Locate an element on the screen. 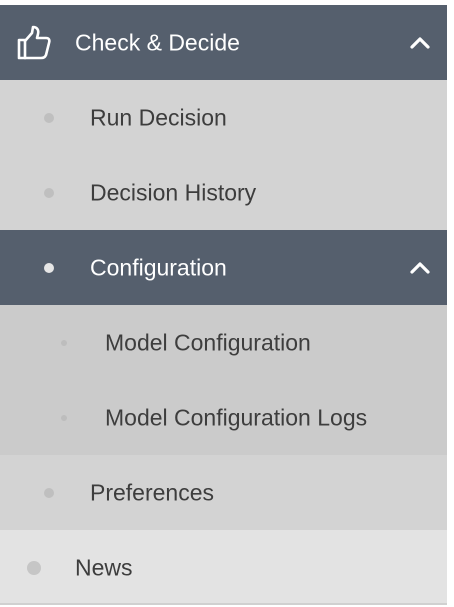 The height and width of the screenshot is (607, 454). submenu-item-model-configuration-logs: Model Configuration Logs is located at coordinates (223, 417).